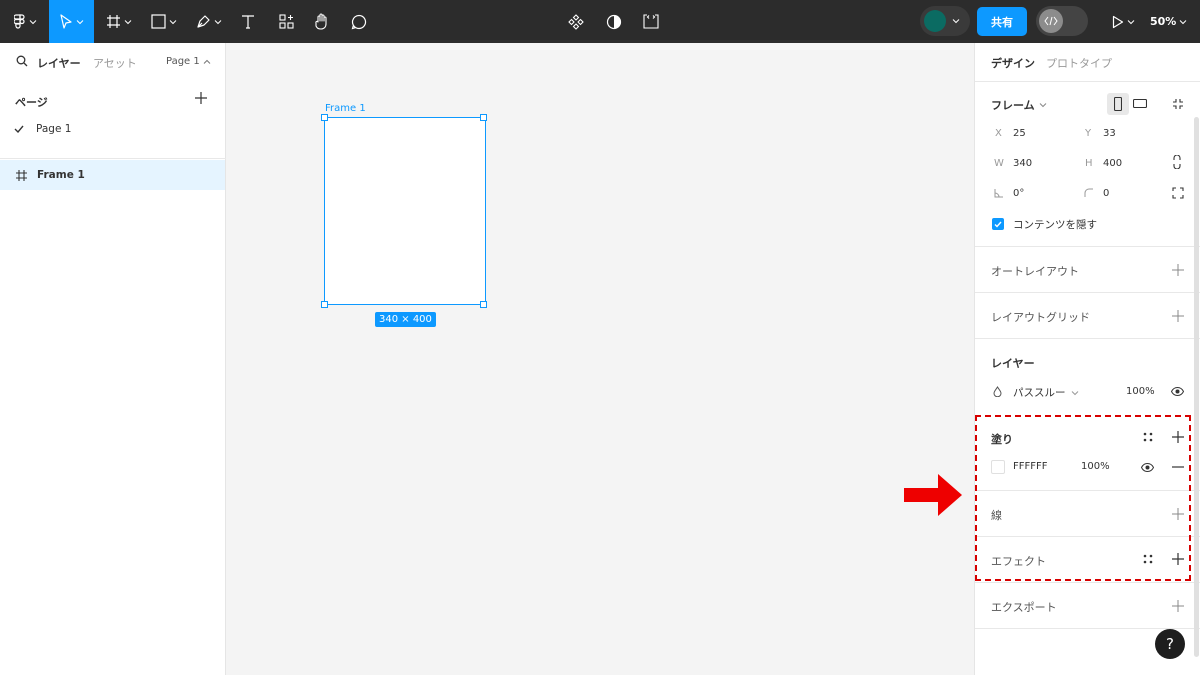  I want to click on clip-content-checkbox, so click(998, 224).